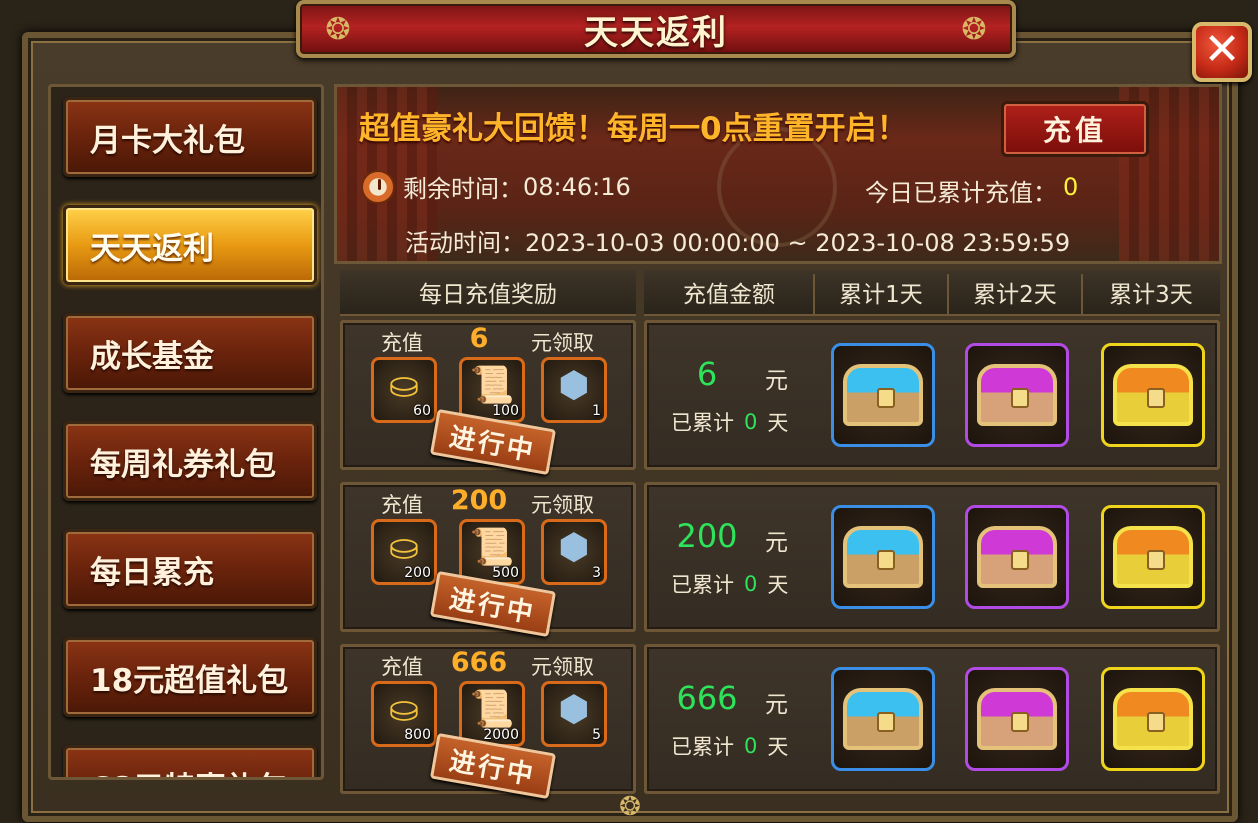 The image size is (1258, 823). Describe the element at coordinates (881, 293) in the screenshot. I see `header-day1: 累计1天` at that location.